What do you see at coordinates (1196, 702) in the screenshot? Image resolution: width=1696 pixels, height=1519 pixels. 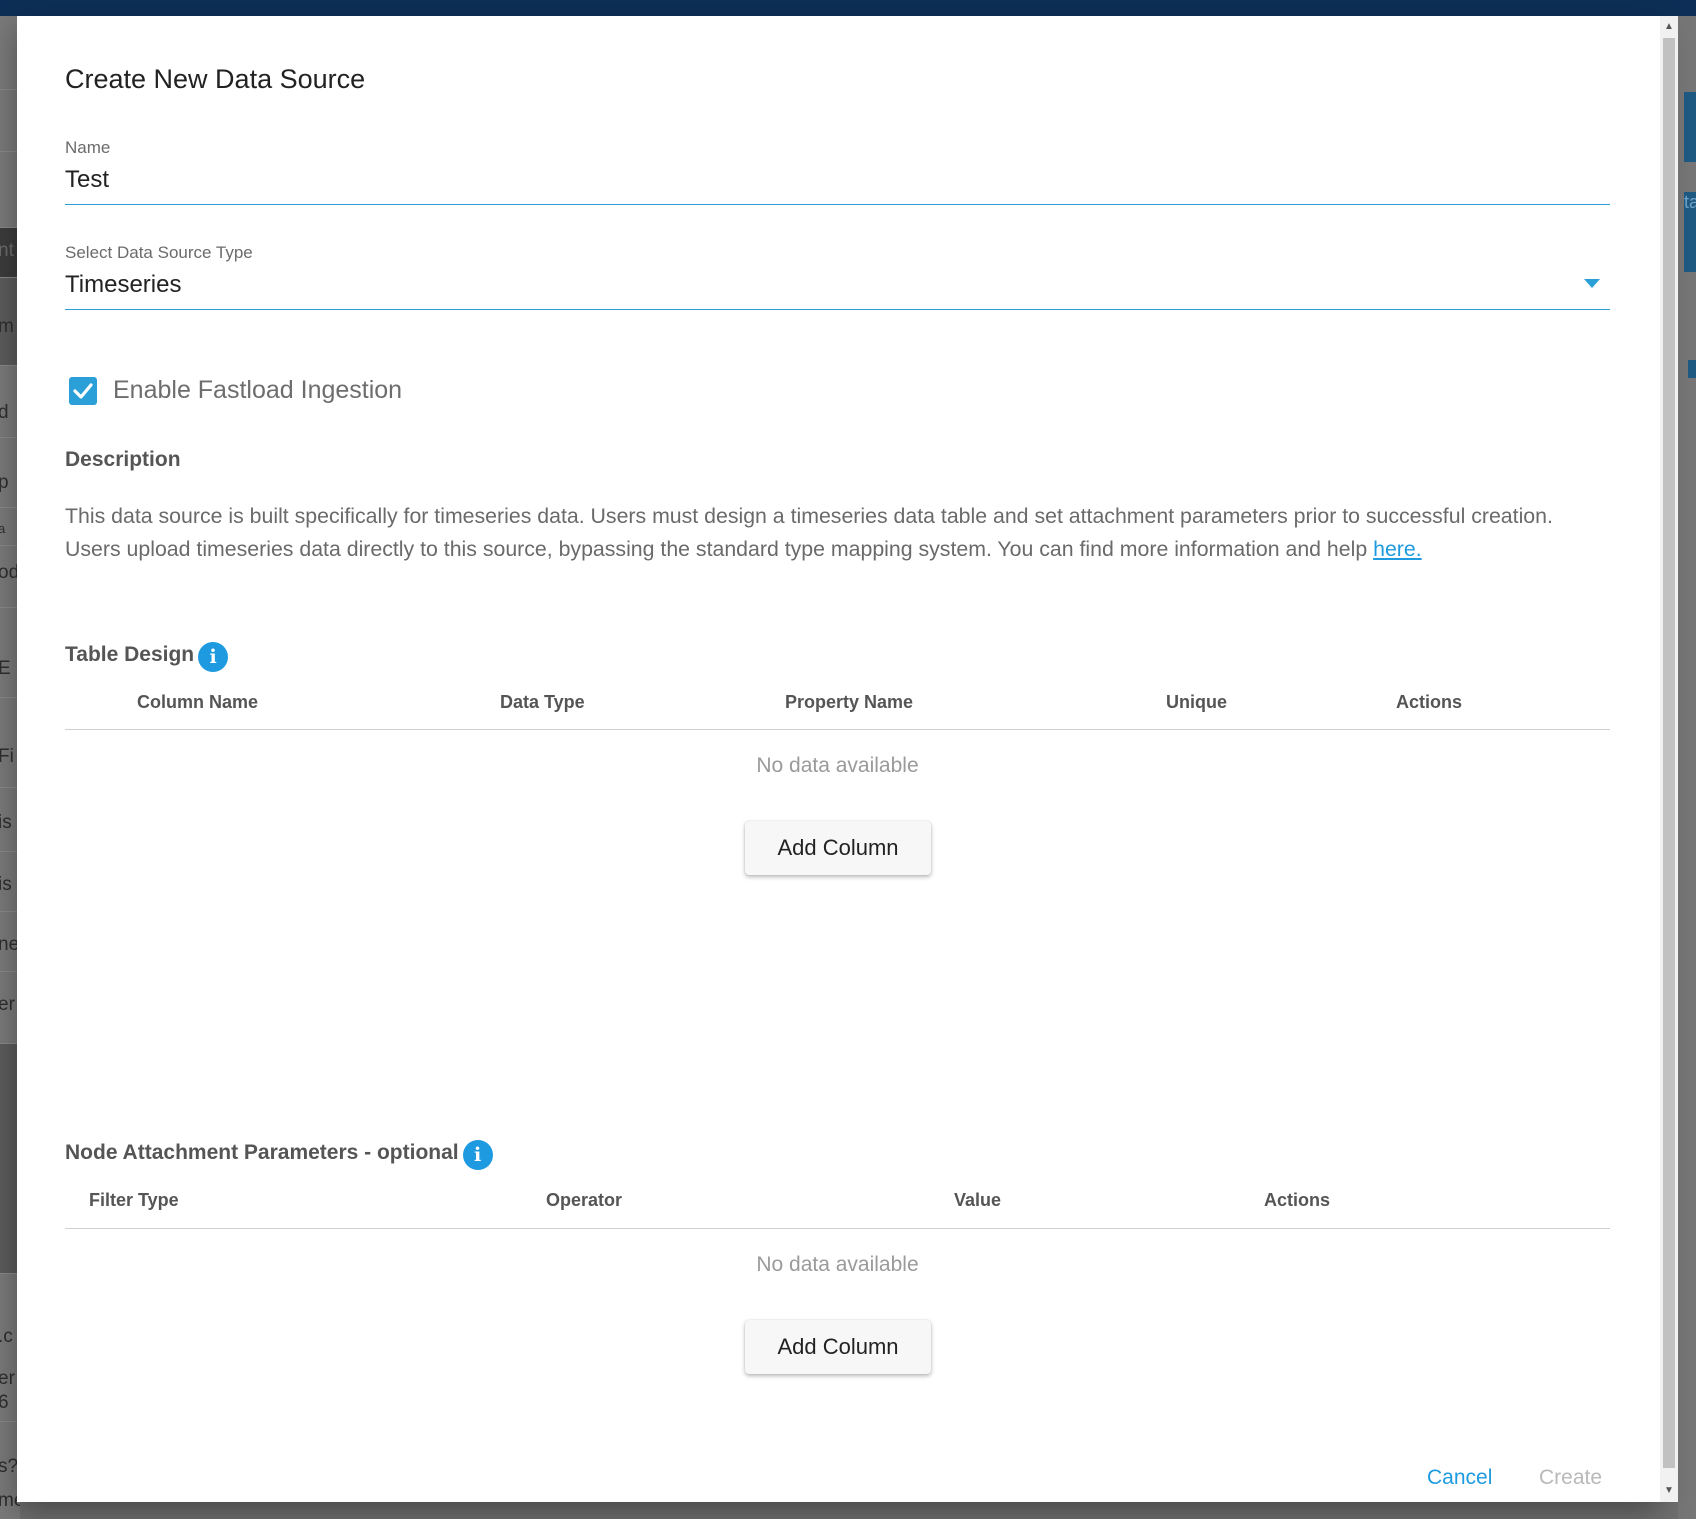 I see `column-header-unique: Unique` at bounding box center [1196, 702].